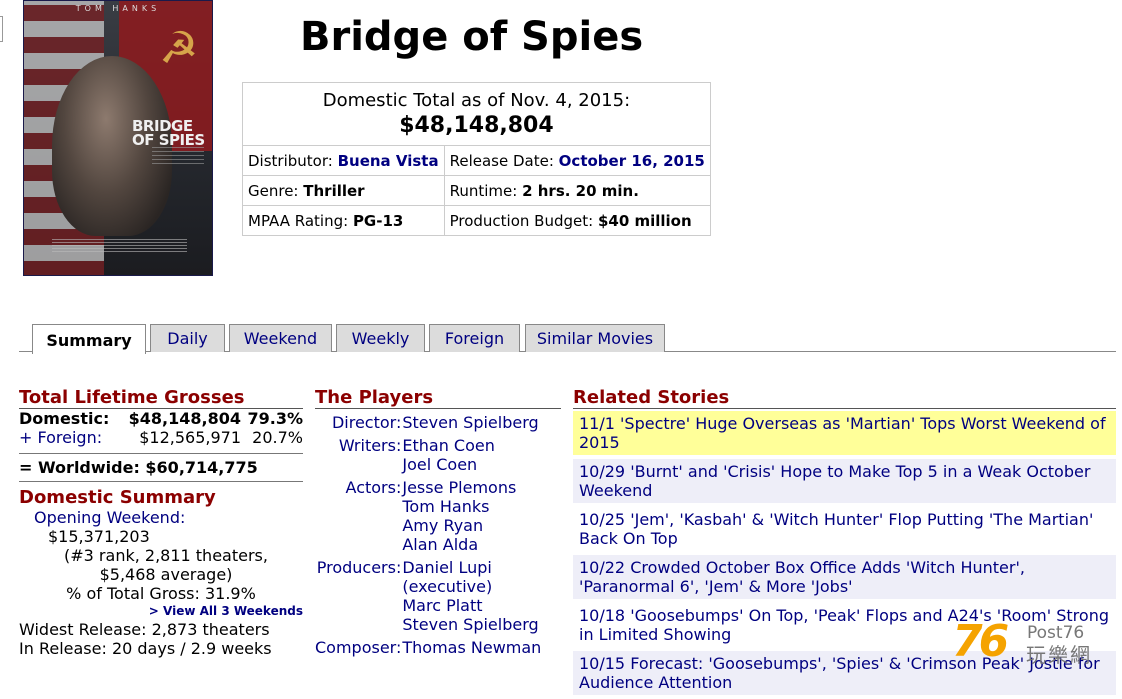 The image size is (1122, 699). Describe the element at coordinates (474, 338) in the screenshot. I see `tab-foreign: Foreign` at that location.